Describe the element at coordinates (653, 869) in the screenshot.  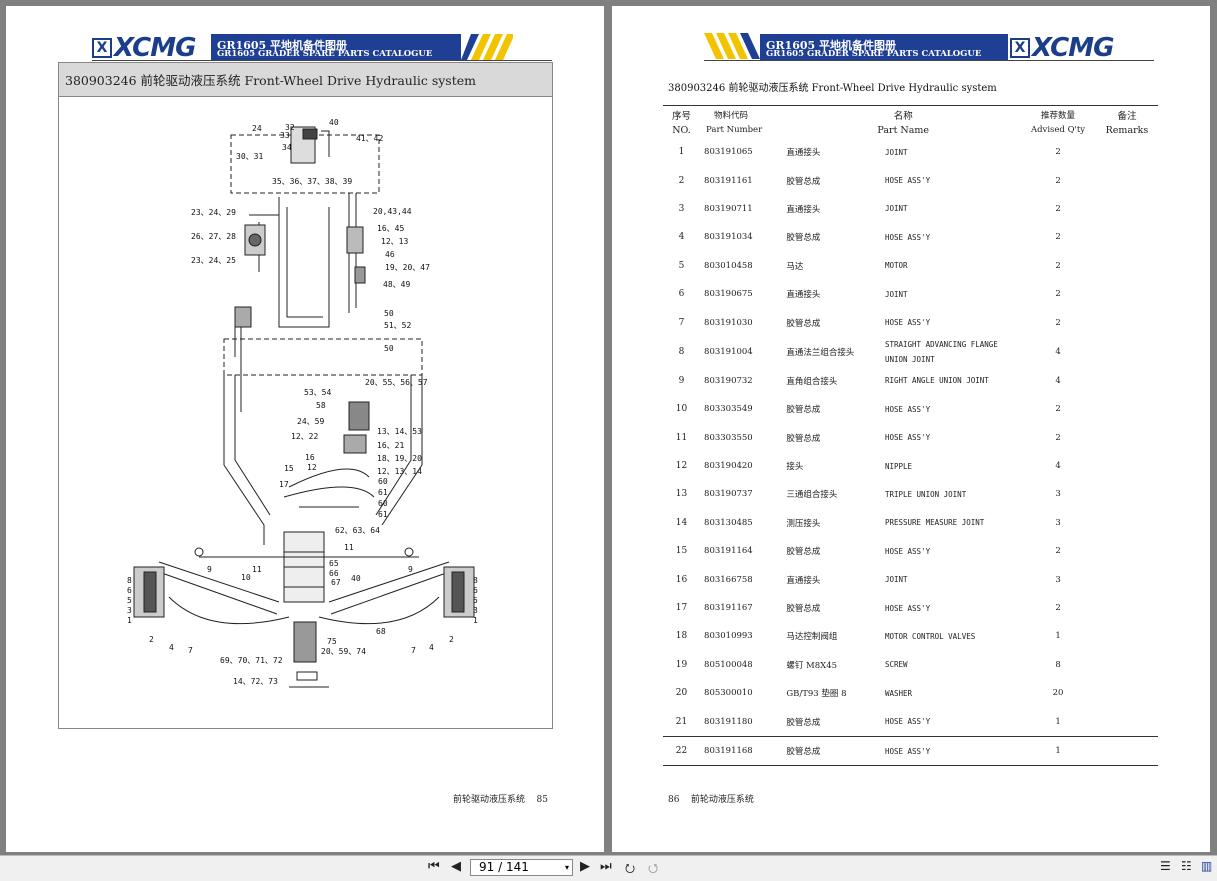
I see `rotate-back-icon: ⭯` at that location.